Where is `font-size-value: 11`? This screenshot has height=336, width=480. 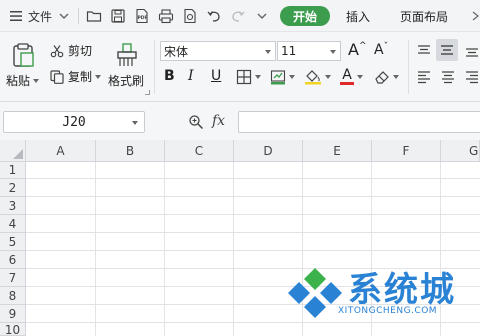
font-size-value: 11 is located at coordinates (289, 51).